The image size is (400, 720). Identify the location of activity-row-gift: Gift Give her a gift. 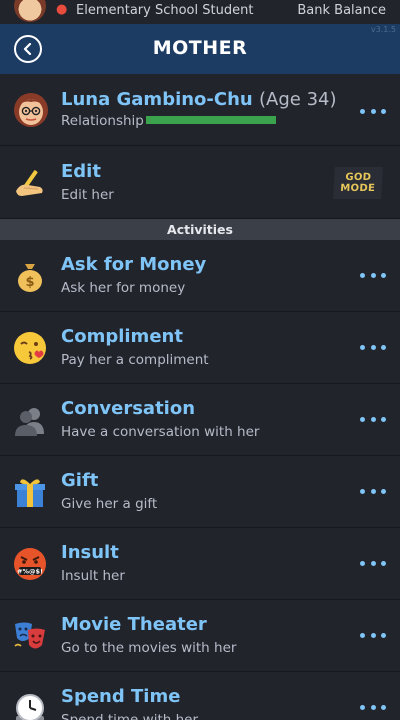
(200, 492).